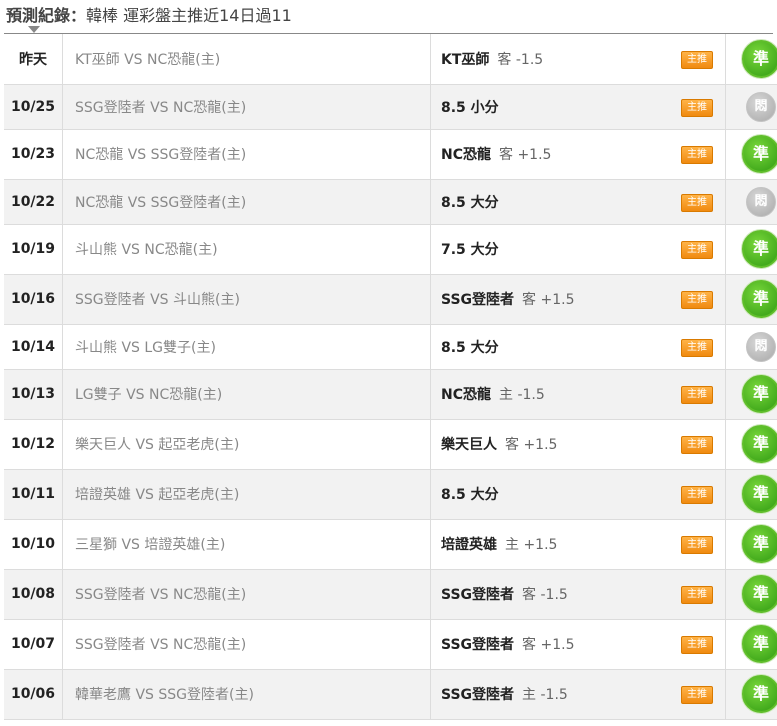 The height and width of the screenshot is (726, 777). Describe the element at coordinates (246, 394) in the screenshot. I see `row-match: LG雙子 VS NC恐龍(主)` at that location.